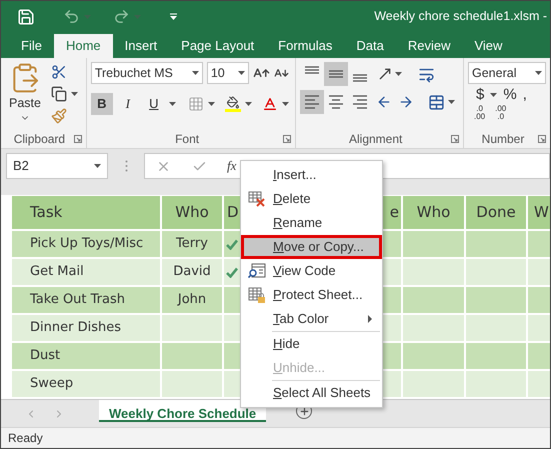 The image size is (551, 449). I want to click on sheet-tab: Weekly Chore Schedule, so click(182, 411).